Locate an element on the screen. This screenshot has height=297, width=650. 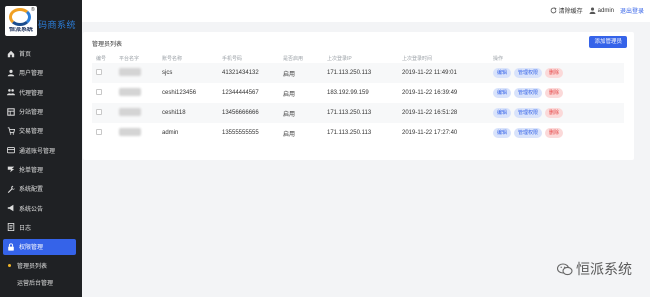
sidebar-item-config: 系统配置 is located at coordinates (41, 188).